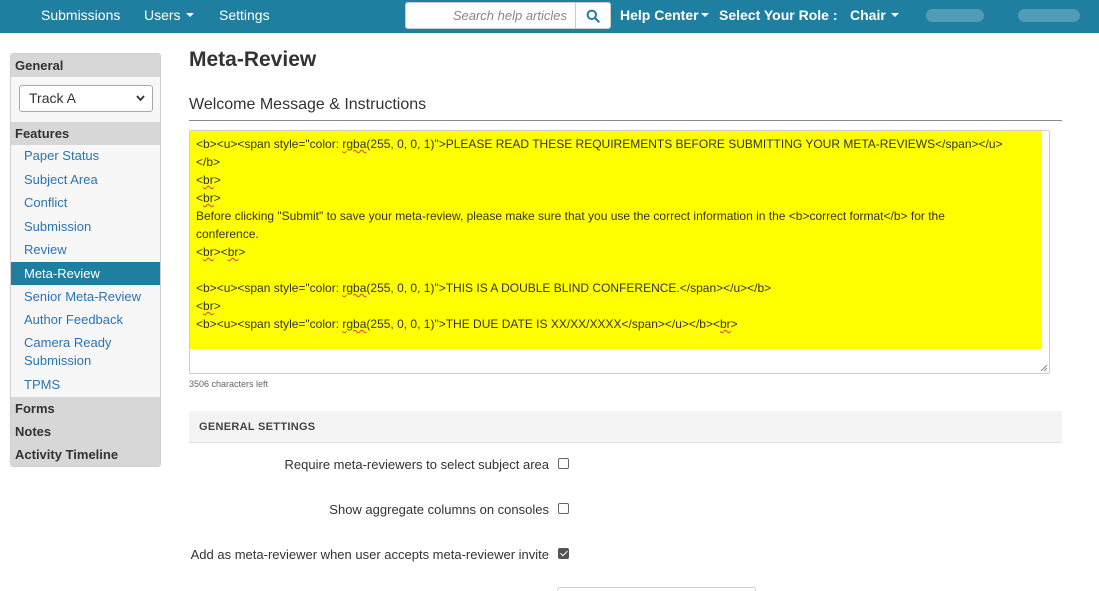  What do you see at coordinates (85, 385) in the screenshot?
I see `sidebar-item-tpms: TPMS` at bounding box center [85, 385].